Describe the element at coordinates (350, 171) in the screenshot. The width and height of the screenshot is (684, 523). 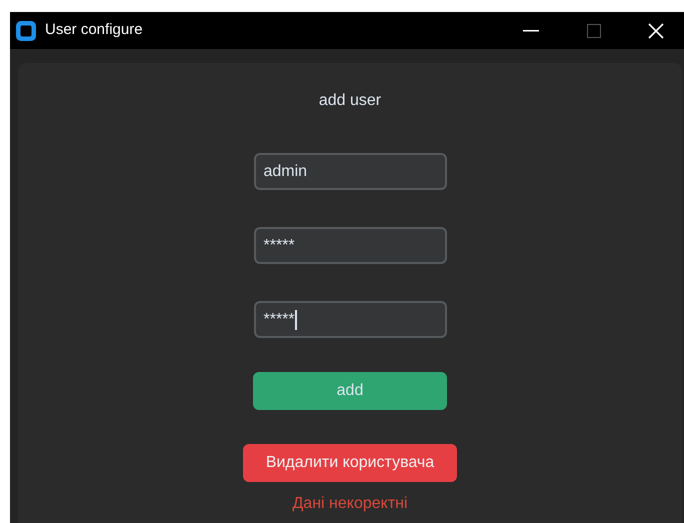
I see `input-field: admin` at that location.